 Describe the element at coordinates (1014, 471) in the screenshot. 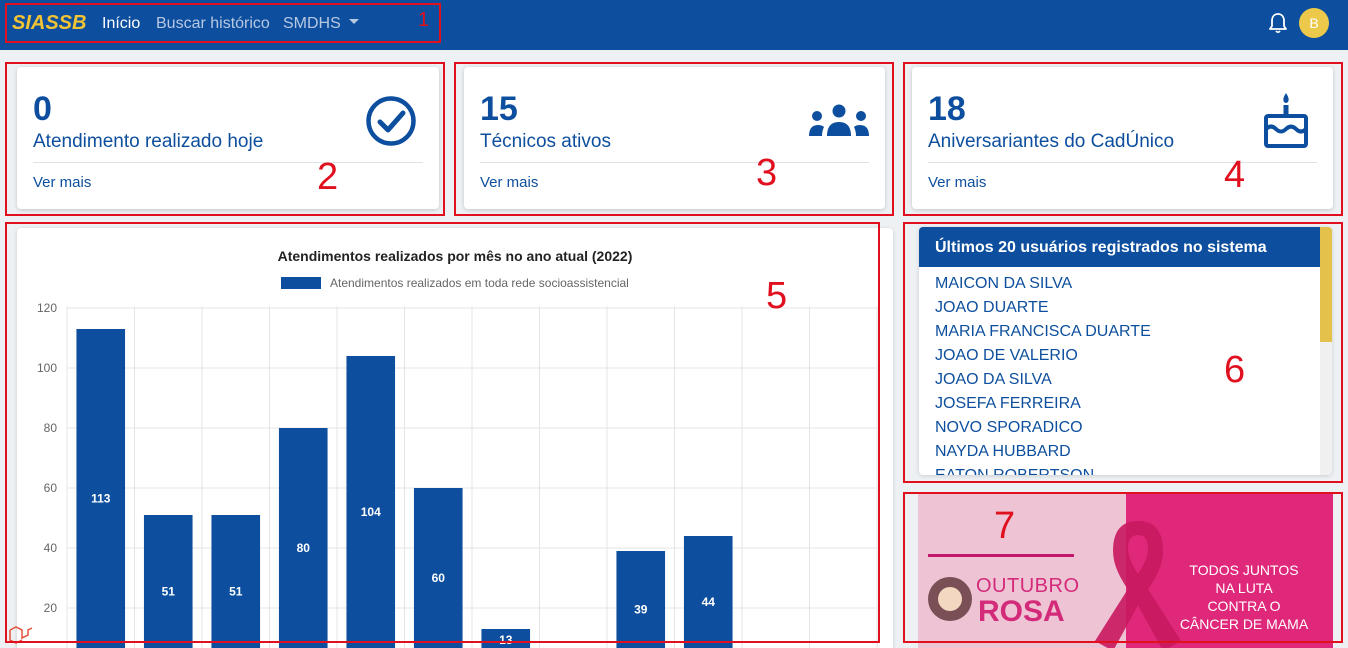

I see `user-list-item: EATON ROBERTSON` at that location.